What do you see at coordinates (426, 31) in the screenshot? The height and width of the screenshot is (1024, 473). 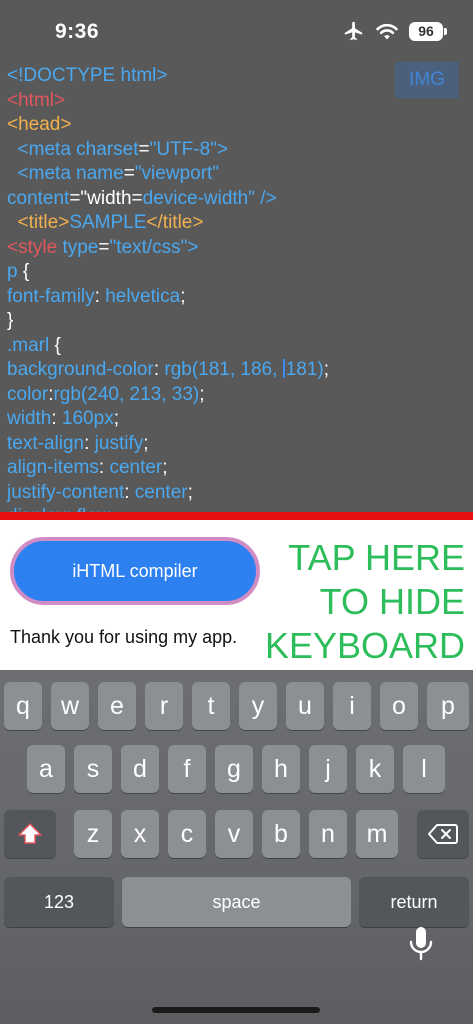 I see `battery-level: 96` at bounding box center [426, 31].